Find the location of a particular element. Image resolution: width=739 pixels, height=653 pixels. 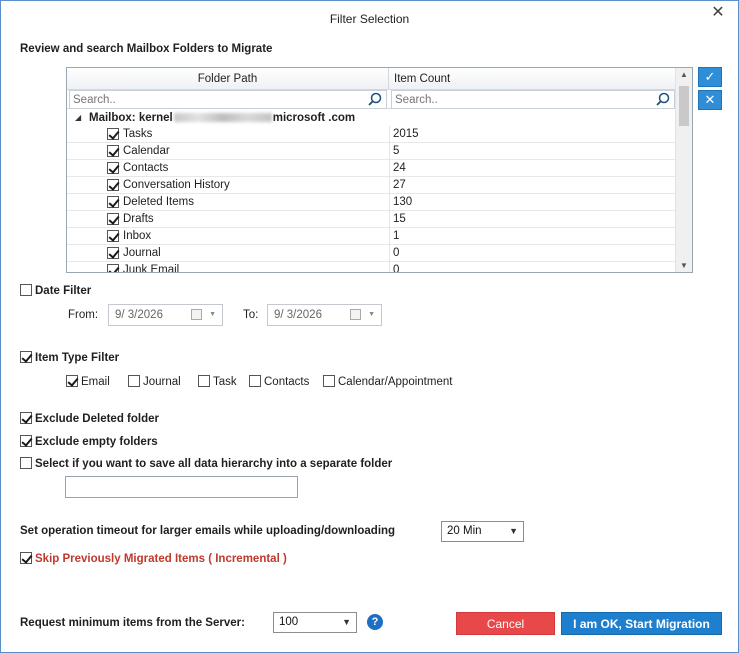

dialog-title: Filter Selection is located at coordinates (369, 19).